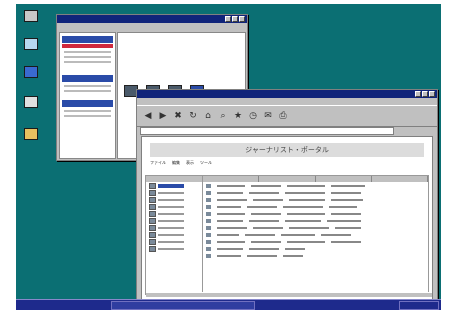 Image resolution: width=458 pixels, height=316 pixels. I want to click on taskbar-item, so click(183, 305).